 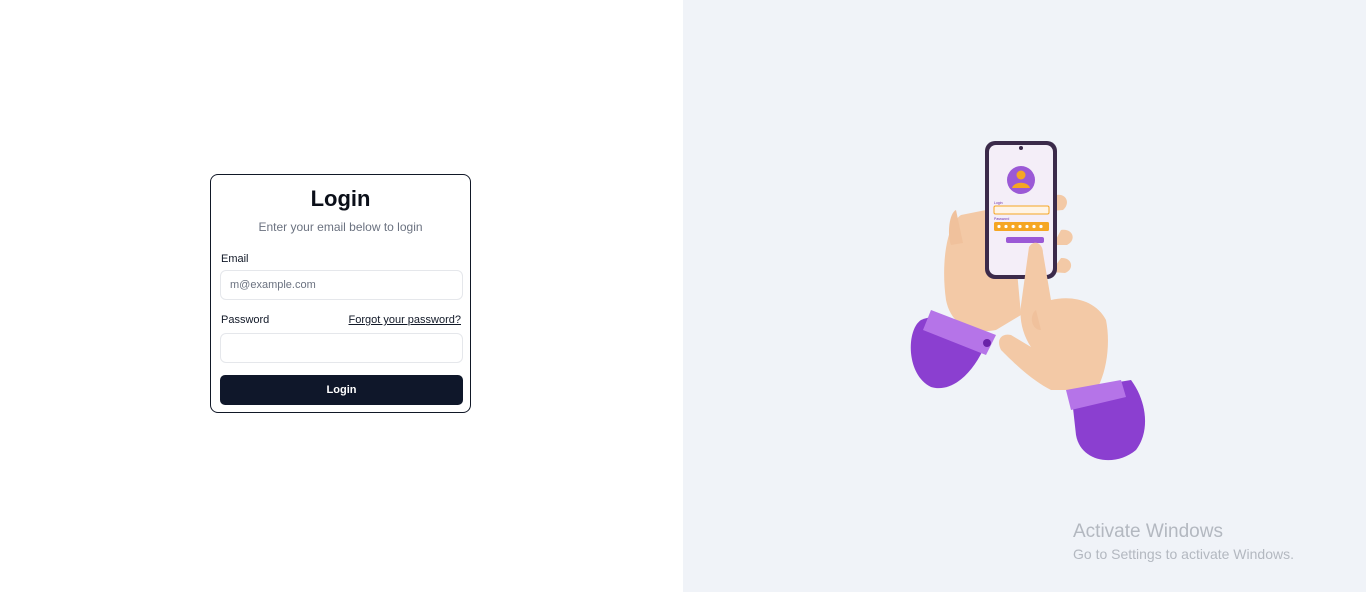 What do you see at coordinates (405, 320) in the screenshot?
I see `forgot-password-link: Forgot your password?` at bounding box center [405, 320].